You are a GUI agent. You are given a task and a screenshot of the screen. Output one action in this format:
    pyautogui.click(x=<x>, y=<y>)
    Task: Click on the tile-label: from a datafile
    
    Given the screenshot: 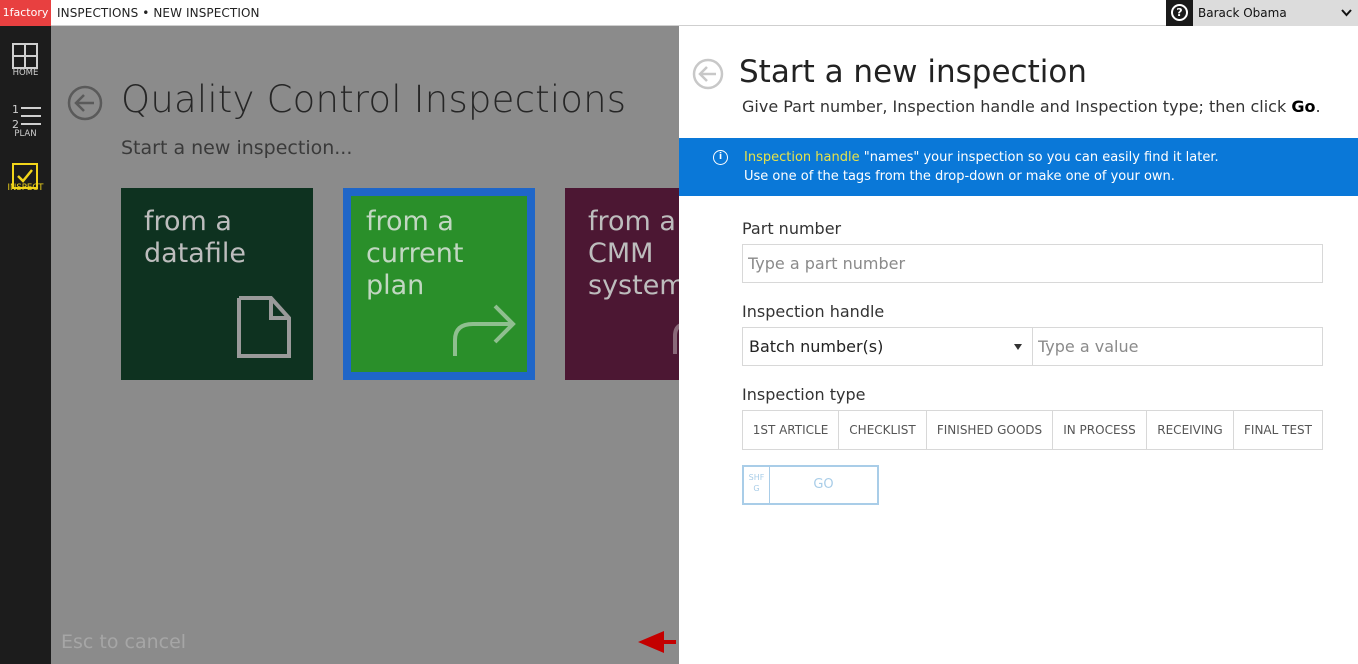 What is the action you would take?
    pyautogui.click(x=195, y=237)
    